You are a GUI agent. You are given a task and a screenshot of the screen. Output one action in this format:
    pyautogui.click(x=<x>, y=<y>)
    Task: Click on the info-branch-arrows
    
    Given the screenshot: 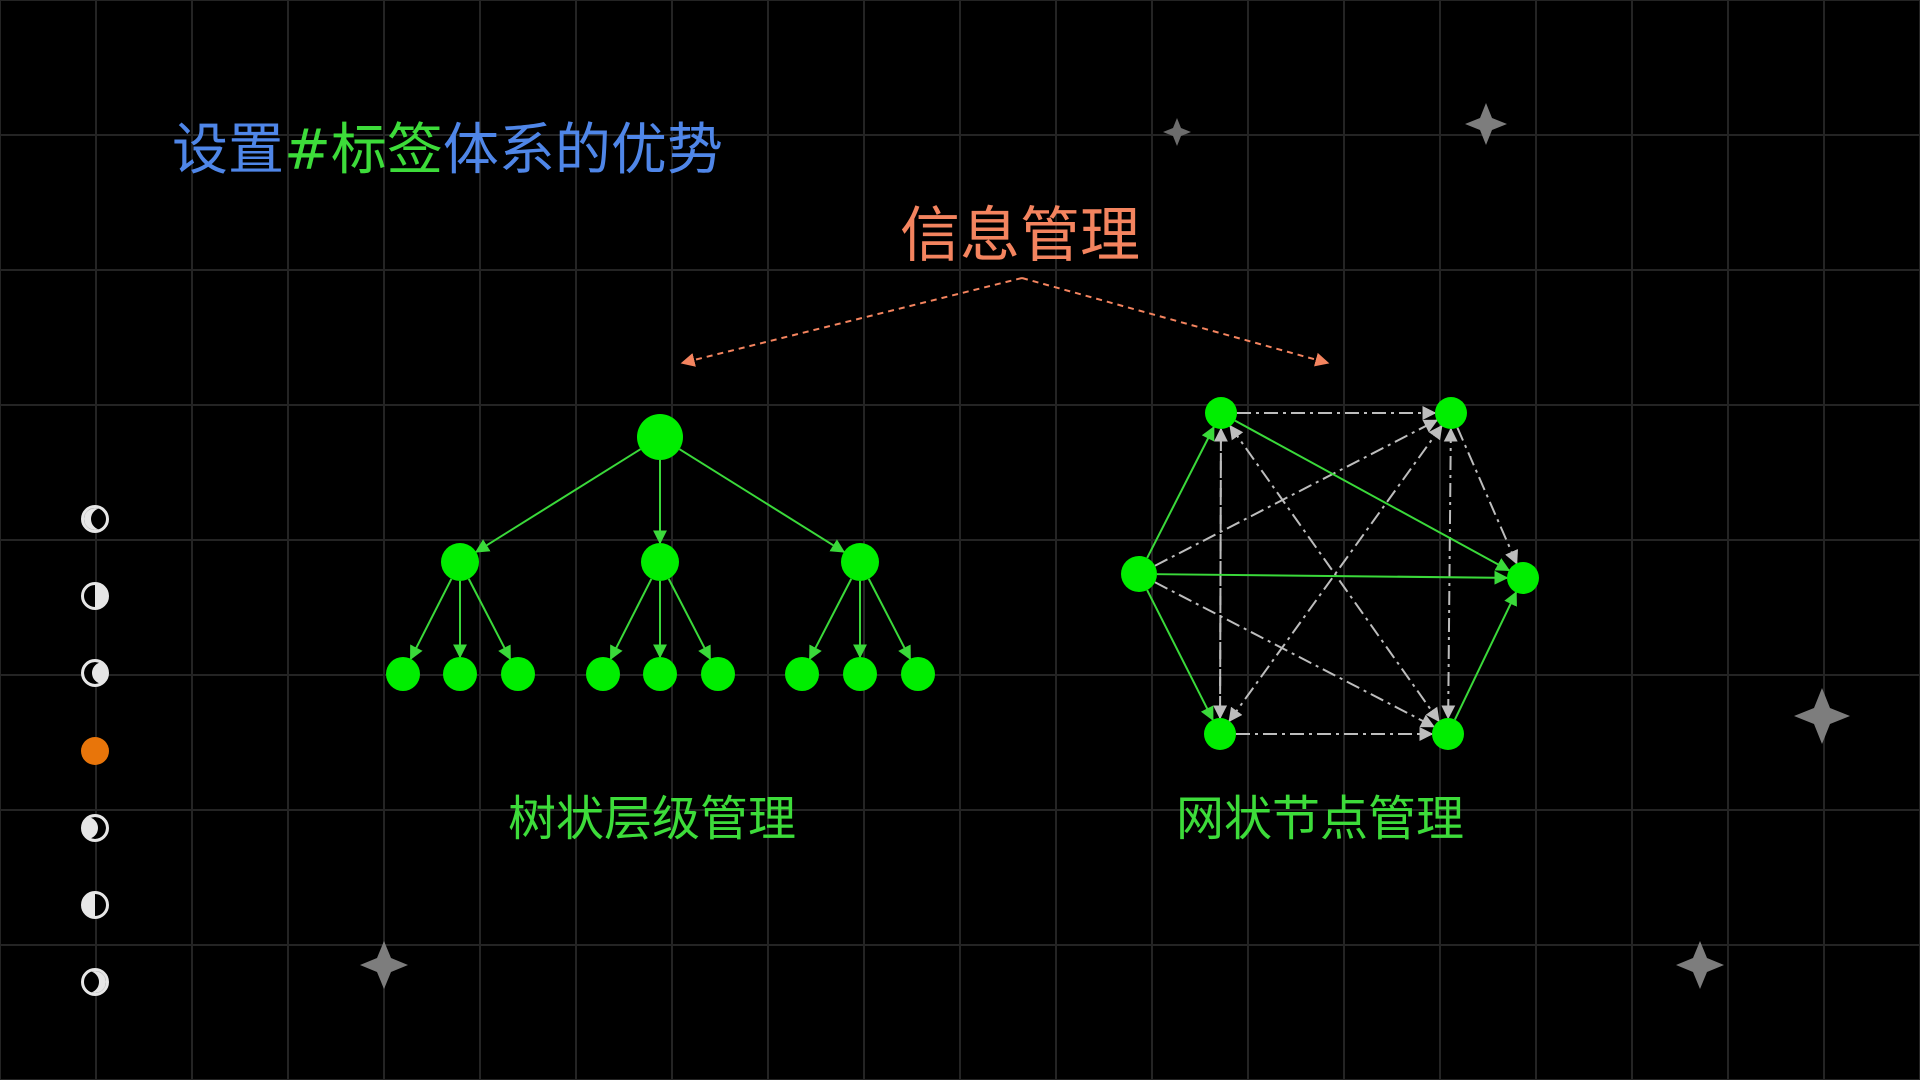 What is the action you would take?
    pyautogui.click(x=1005, y=322)
    